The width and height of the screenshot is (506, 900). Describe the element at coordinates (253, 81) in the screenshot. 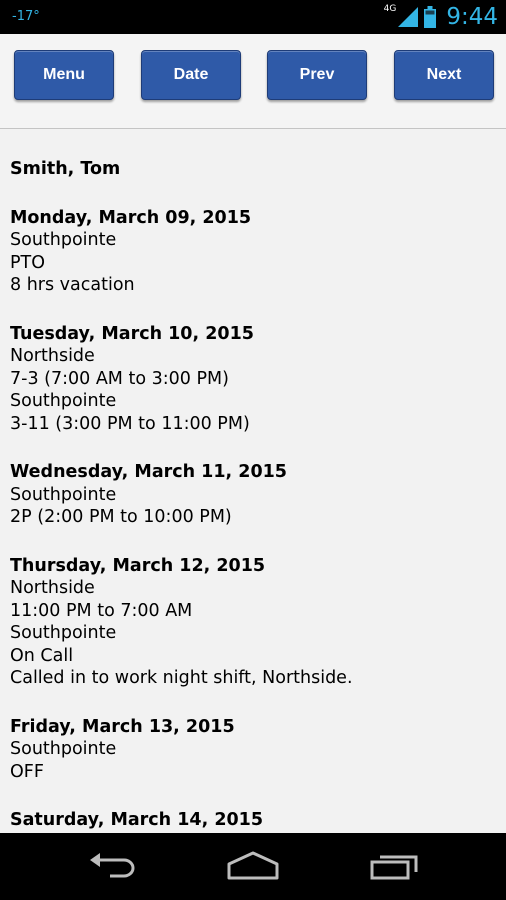

I see `toolbar: Menu Date Prev Next` at that location.